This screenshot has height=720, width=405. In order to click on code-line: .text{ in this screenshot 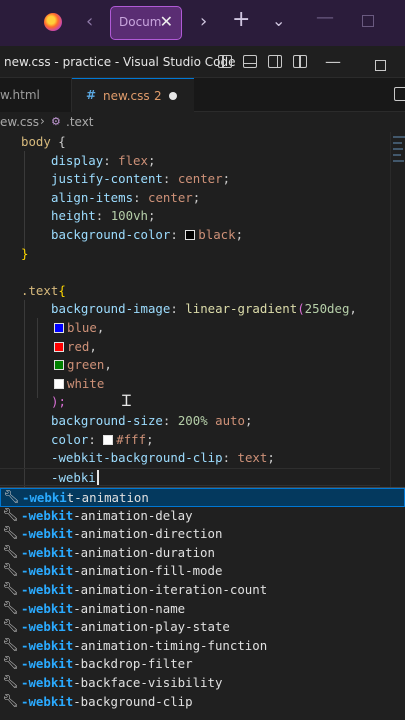, I will do `click(43, 290)`.